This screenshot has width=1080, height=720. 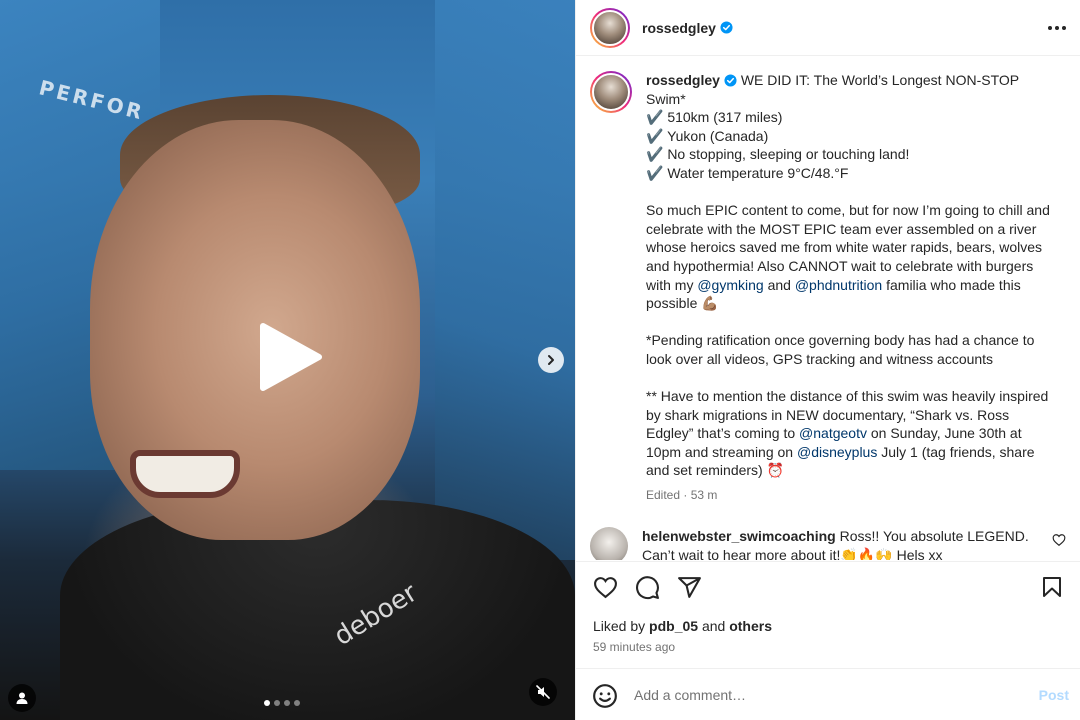 What do you see at coordinates (609, 543) in the screenshot?
I see `commenter-avatar` at bounding box center [609, 543].